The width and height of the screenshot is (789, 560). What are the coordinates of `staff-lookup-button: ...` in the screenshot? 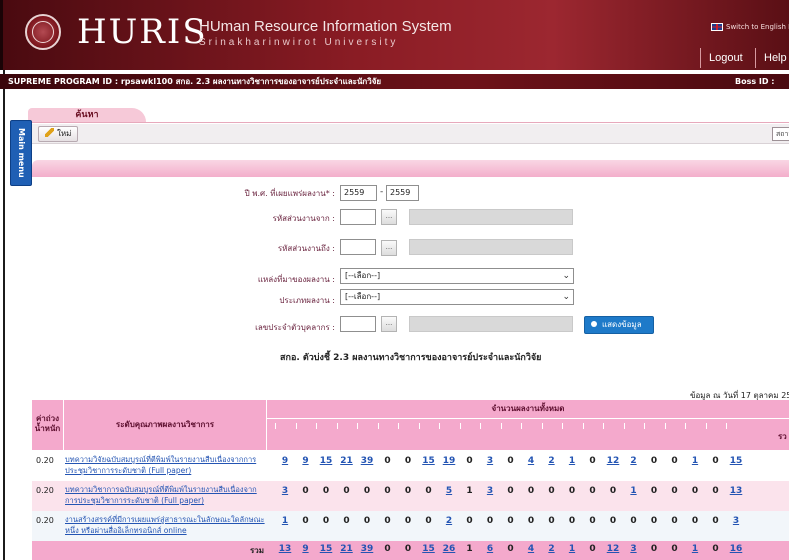 It's located at (389, 324).